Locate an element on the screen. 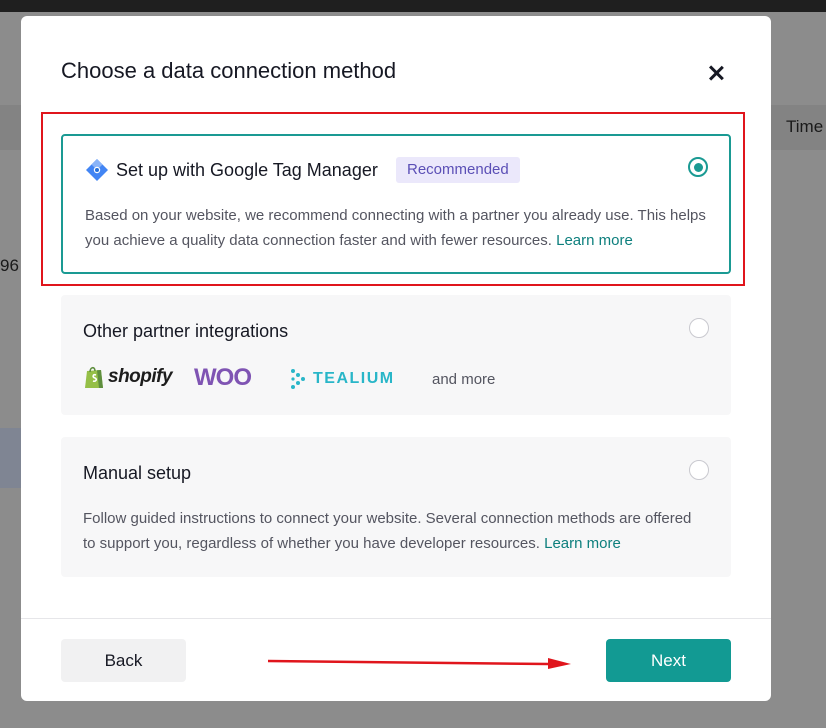 The width and height of the screenshot is (826, 728). learn-more-link: Learn more is located at coordinates (582, 543).